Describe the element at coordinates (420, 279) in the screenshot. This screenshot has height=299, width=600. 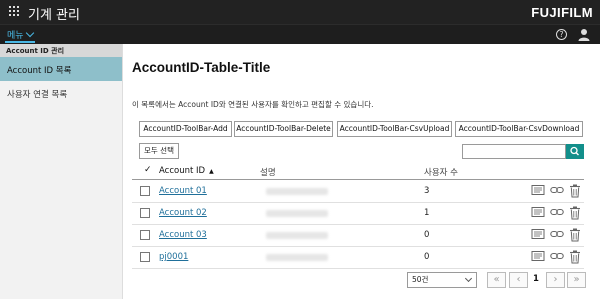
I see `per-page-value: 50건` at that location.